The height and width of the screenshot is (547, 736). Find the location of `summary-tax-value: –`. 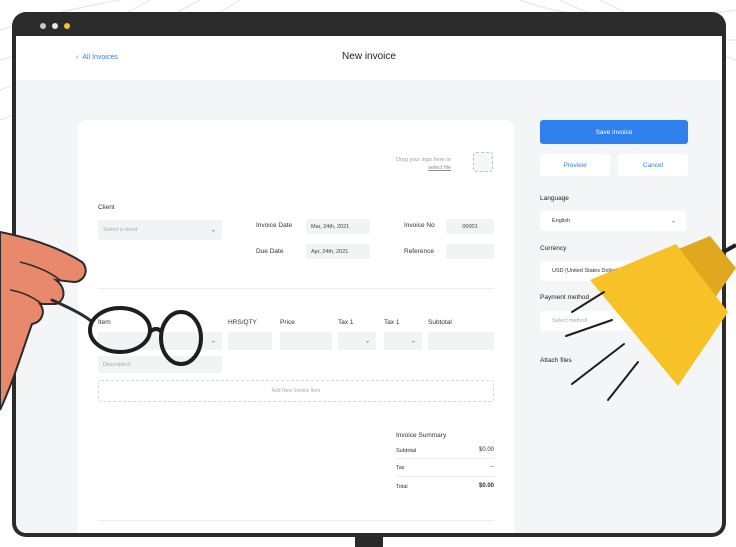

summary-tax-value: – is located at coordinates (492, 467).